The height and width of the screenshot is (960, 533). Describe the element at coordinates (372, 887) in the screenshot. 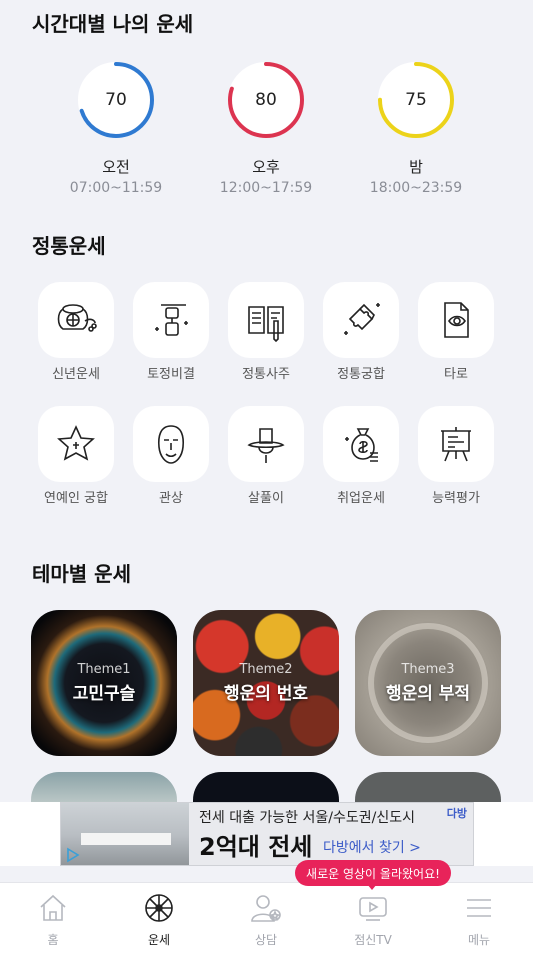

I see `notification-pointer` at that location.